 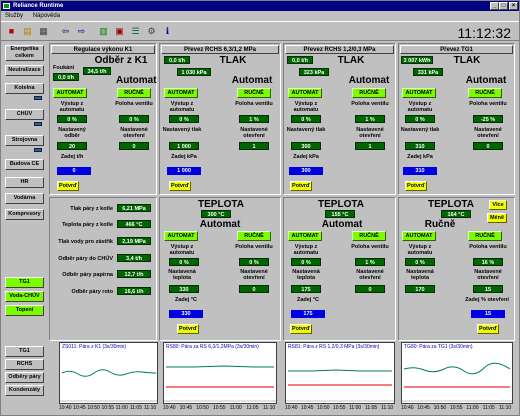 What do you see at coordinates (416, 186) in the screenshot?
I see `tg1-confirm-button: Potvrď` at bounding box center [416, 186].